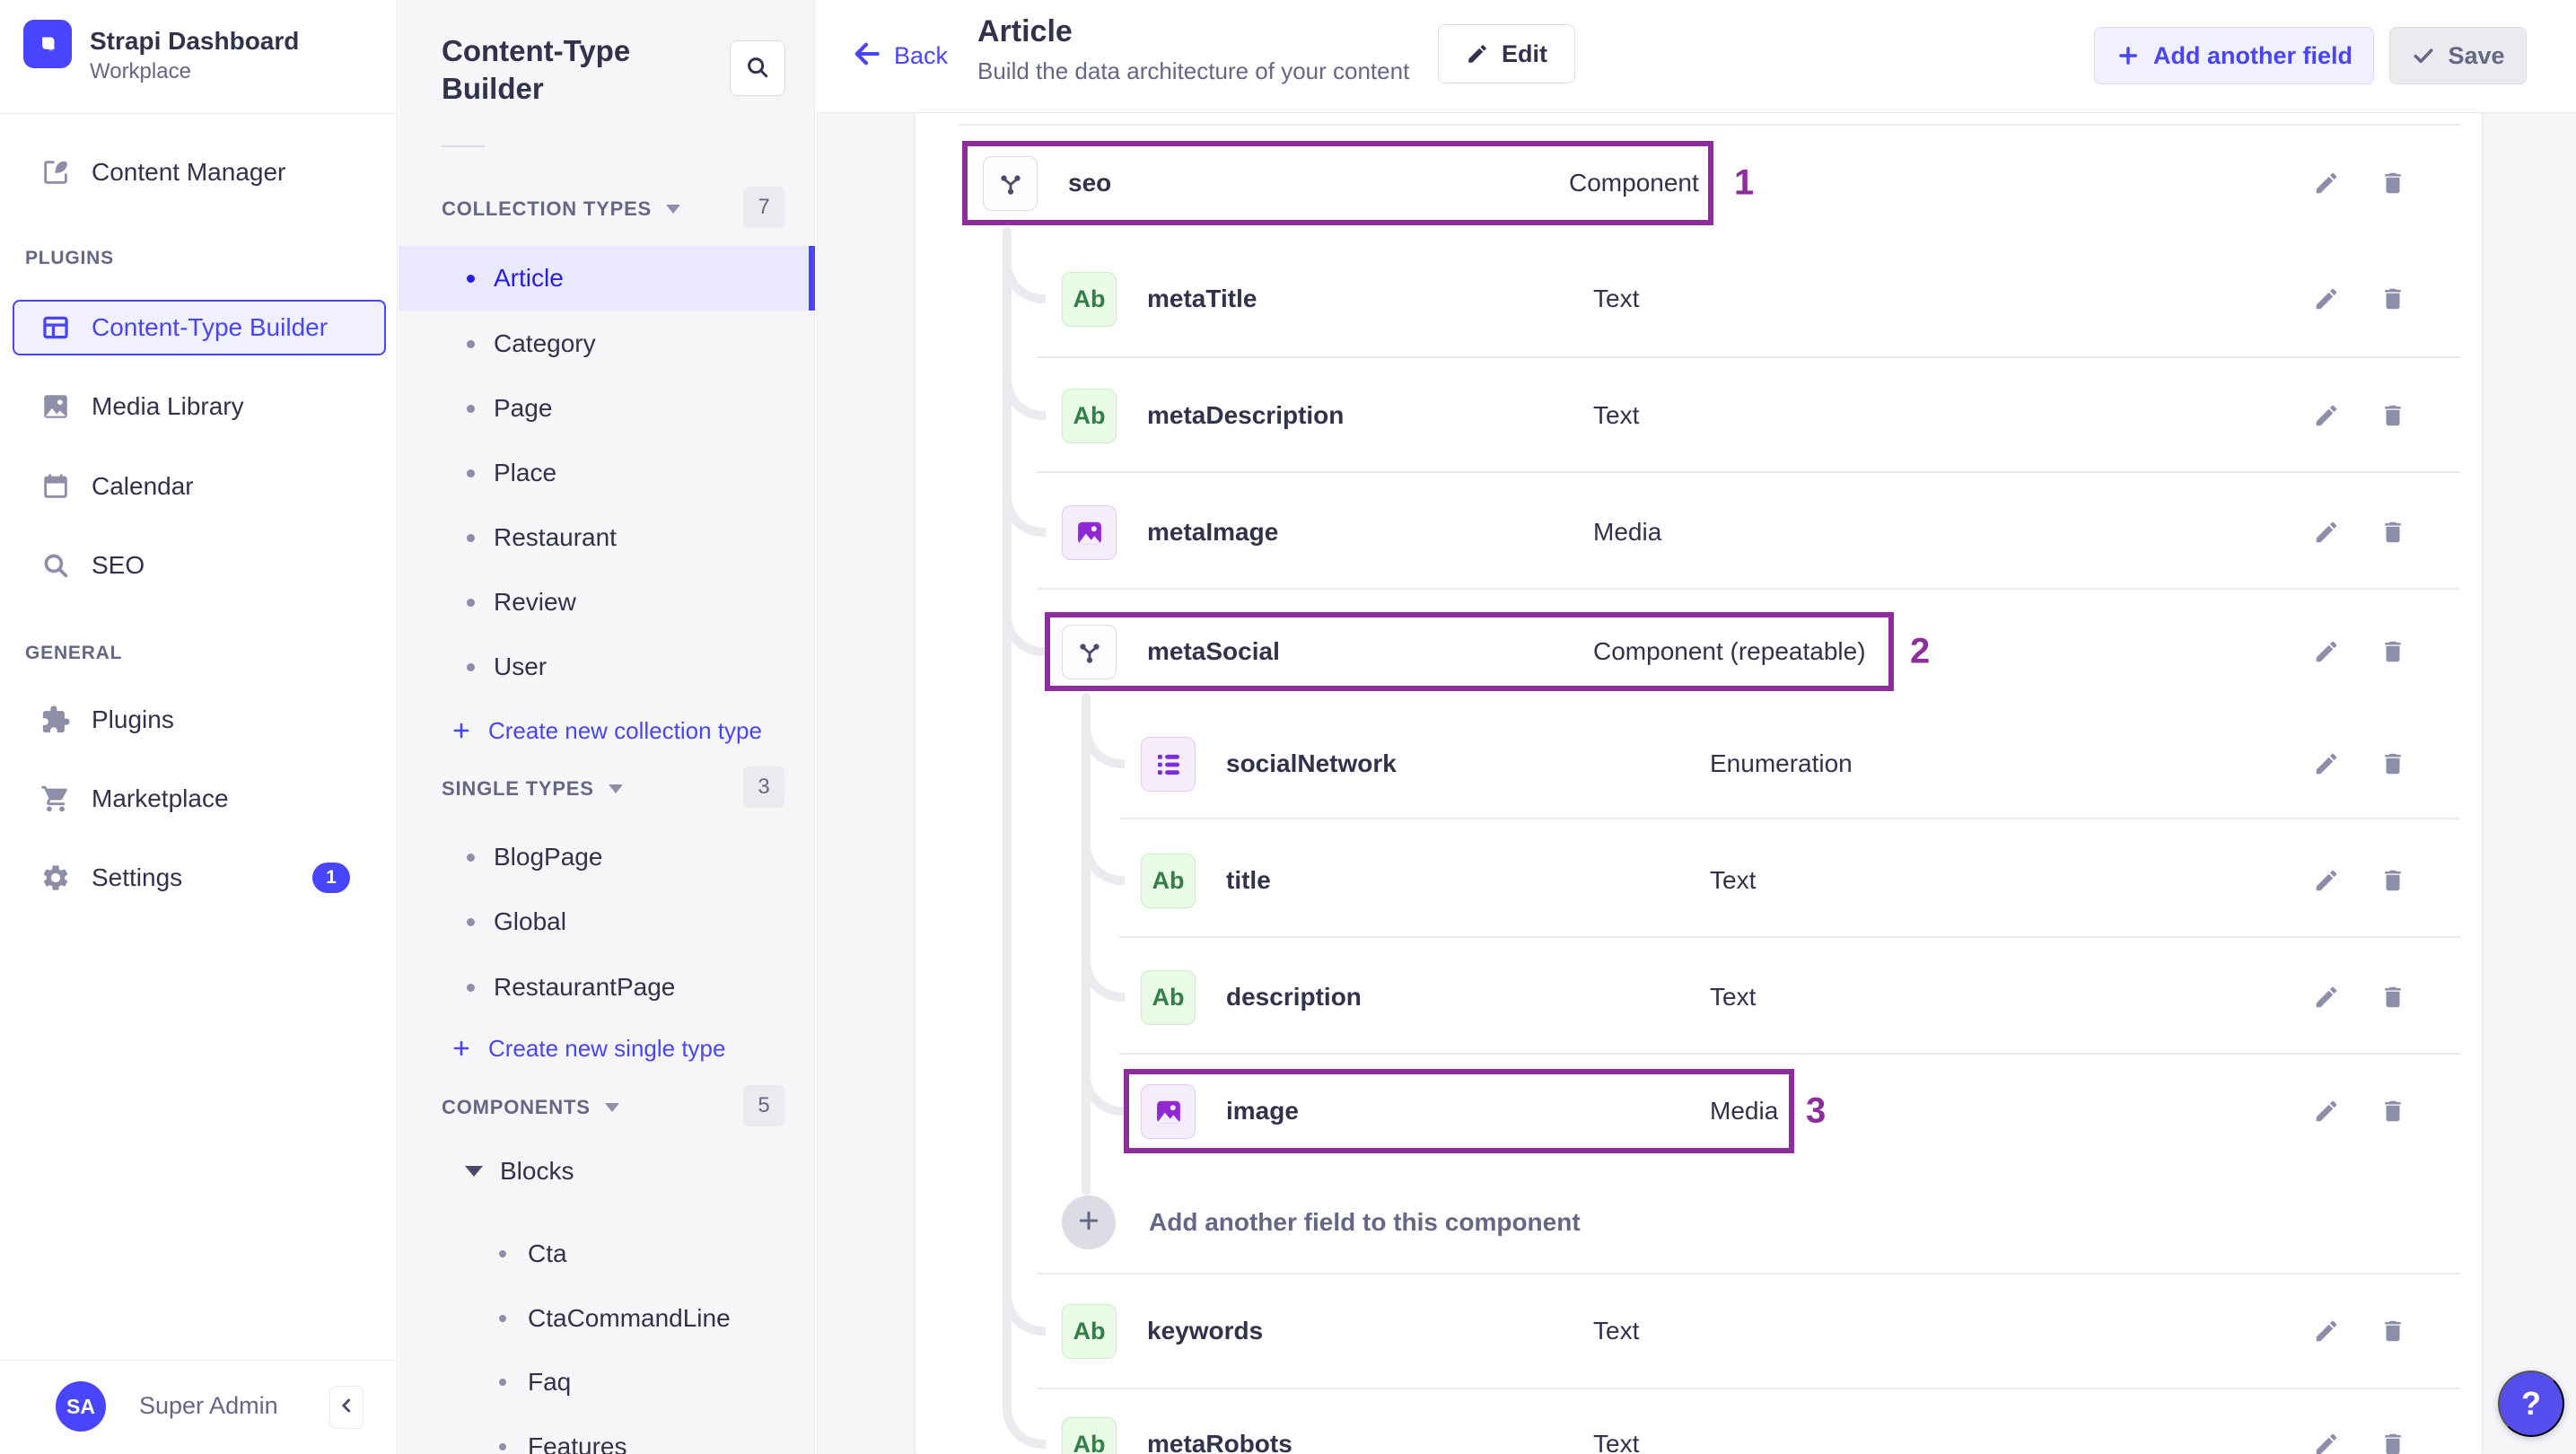 This screenshot has height=1454, width=2576. I want to click on help-button: ?, so click(2531, 1404).